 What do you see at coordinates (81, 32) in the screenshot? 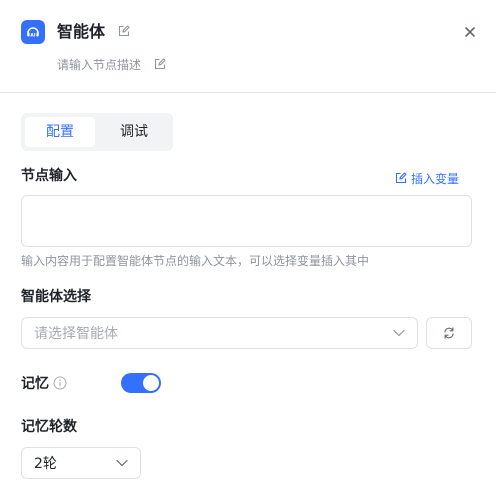
I see `node-title: 智能体` at bounding box center [81, 32].